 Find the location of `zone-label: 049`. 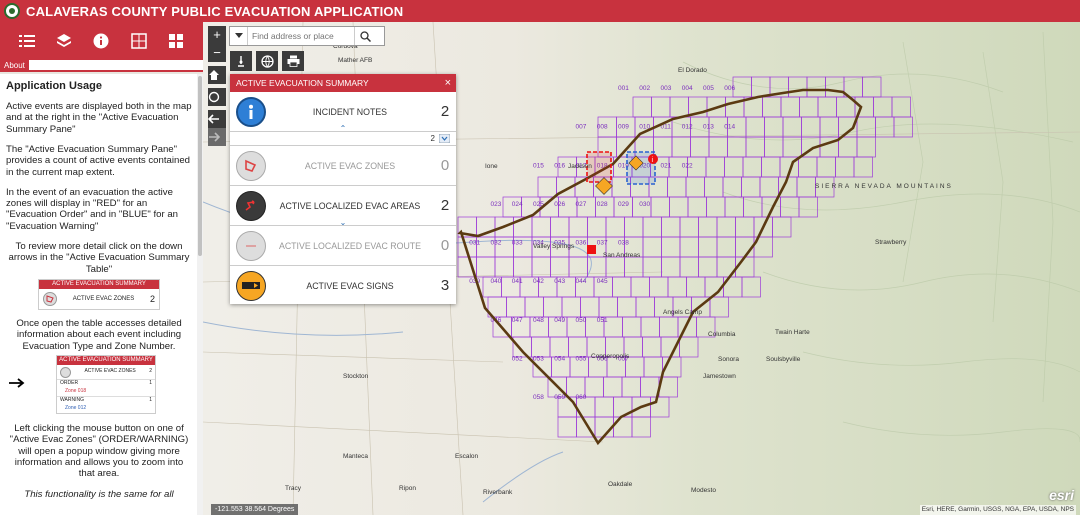

zone-label: 049 is located at coordinates (559, 320).